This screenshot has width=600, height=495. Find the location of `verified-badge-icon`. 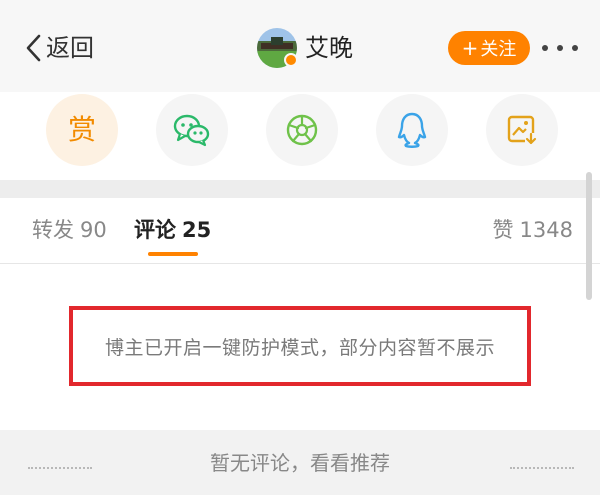

verified-badge-icon is located at coordinates (291, 60).